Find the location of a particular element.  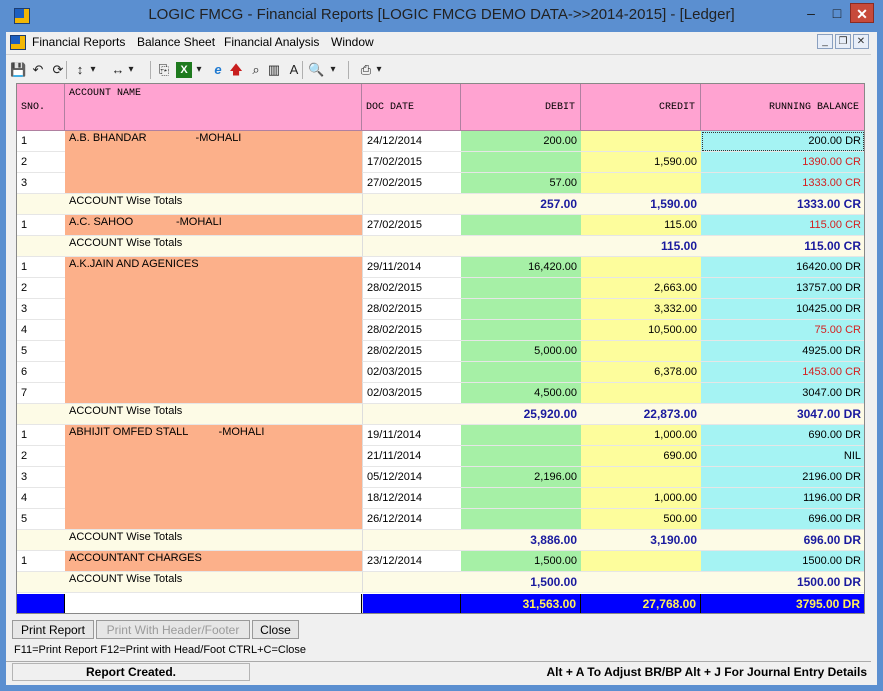

cell-account-name: A.C. SAHOO -MOHALI is located at coordinates (213, 225).